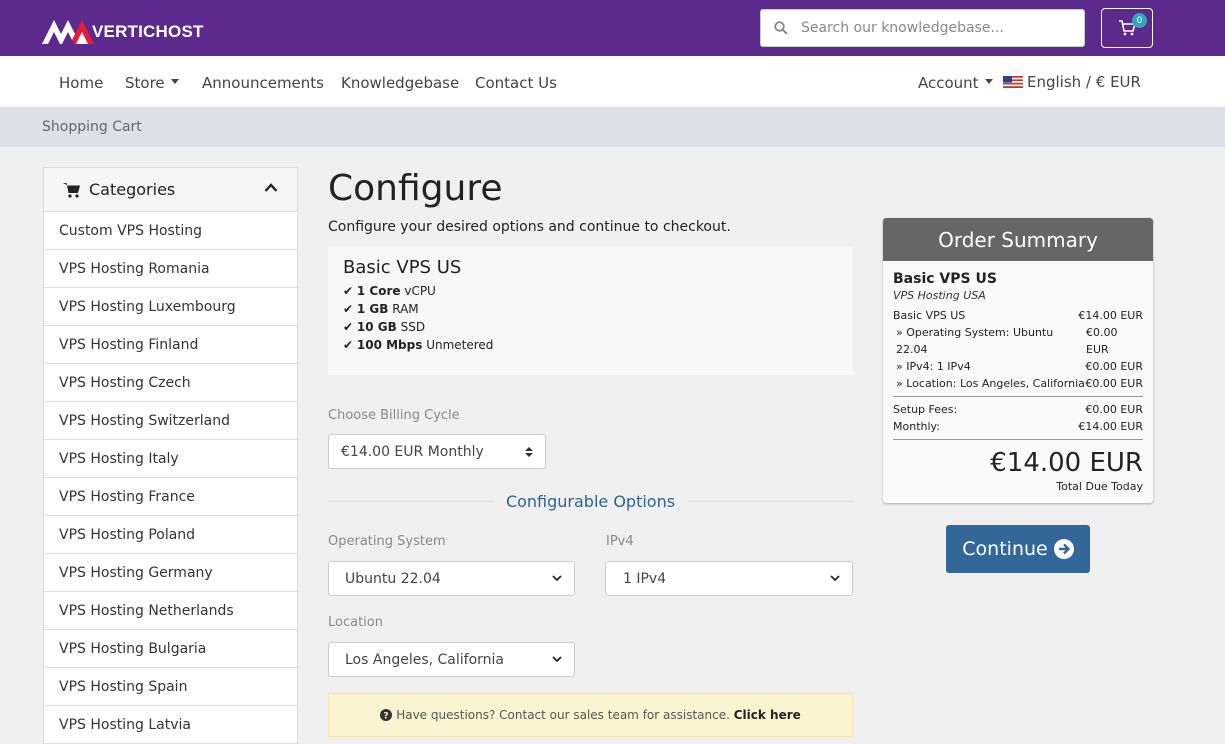  Describe the element at coordinates (1139, 20) in the screenshot. I see `cart-count-badge: 0` at that location.